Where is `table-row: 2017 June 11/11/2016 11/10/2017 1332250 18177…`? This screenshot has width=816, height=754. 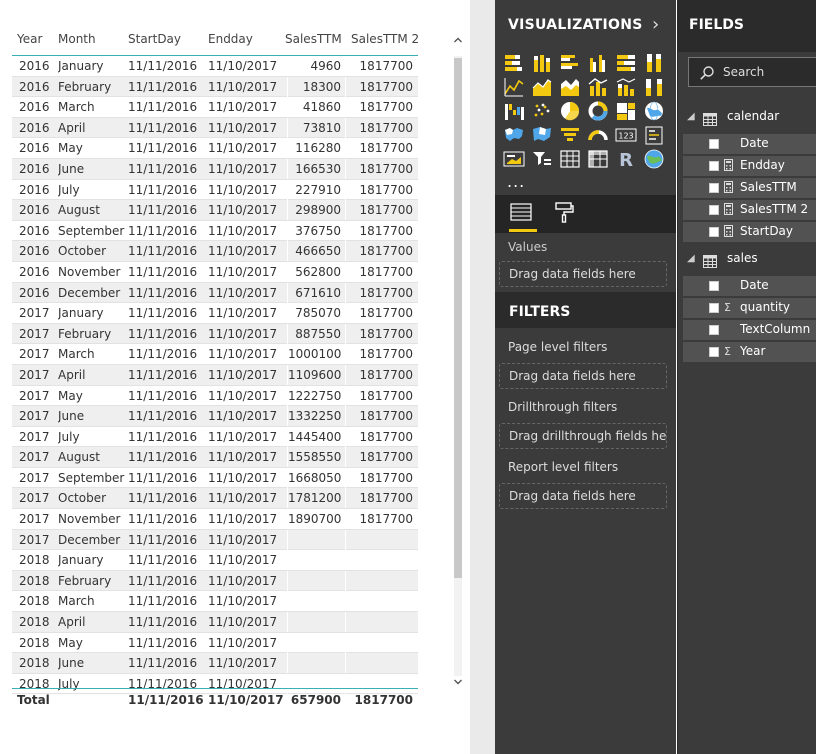 table-row: 2017 June 11/11/2016 11/10/2017 1332250 18177… is located at coordinates (215, 416).